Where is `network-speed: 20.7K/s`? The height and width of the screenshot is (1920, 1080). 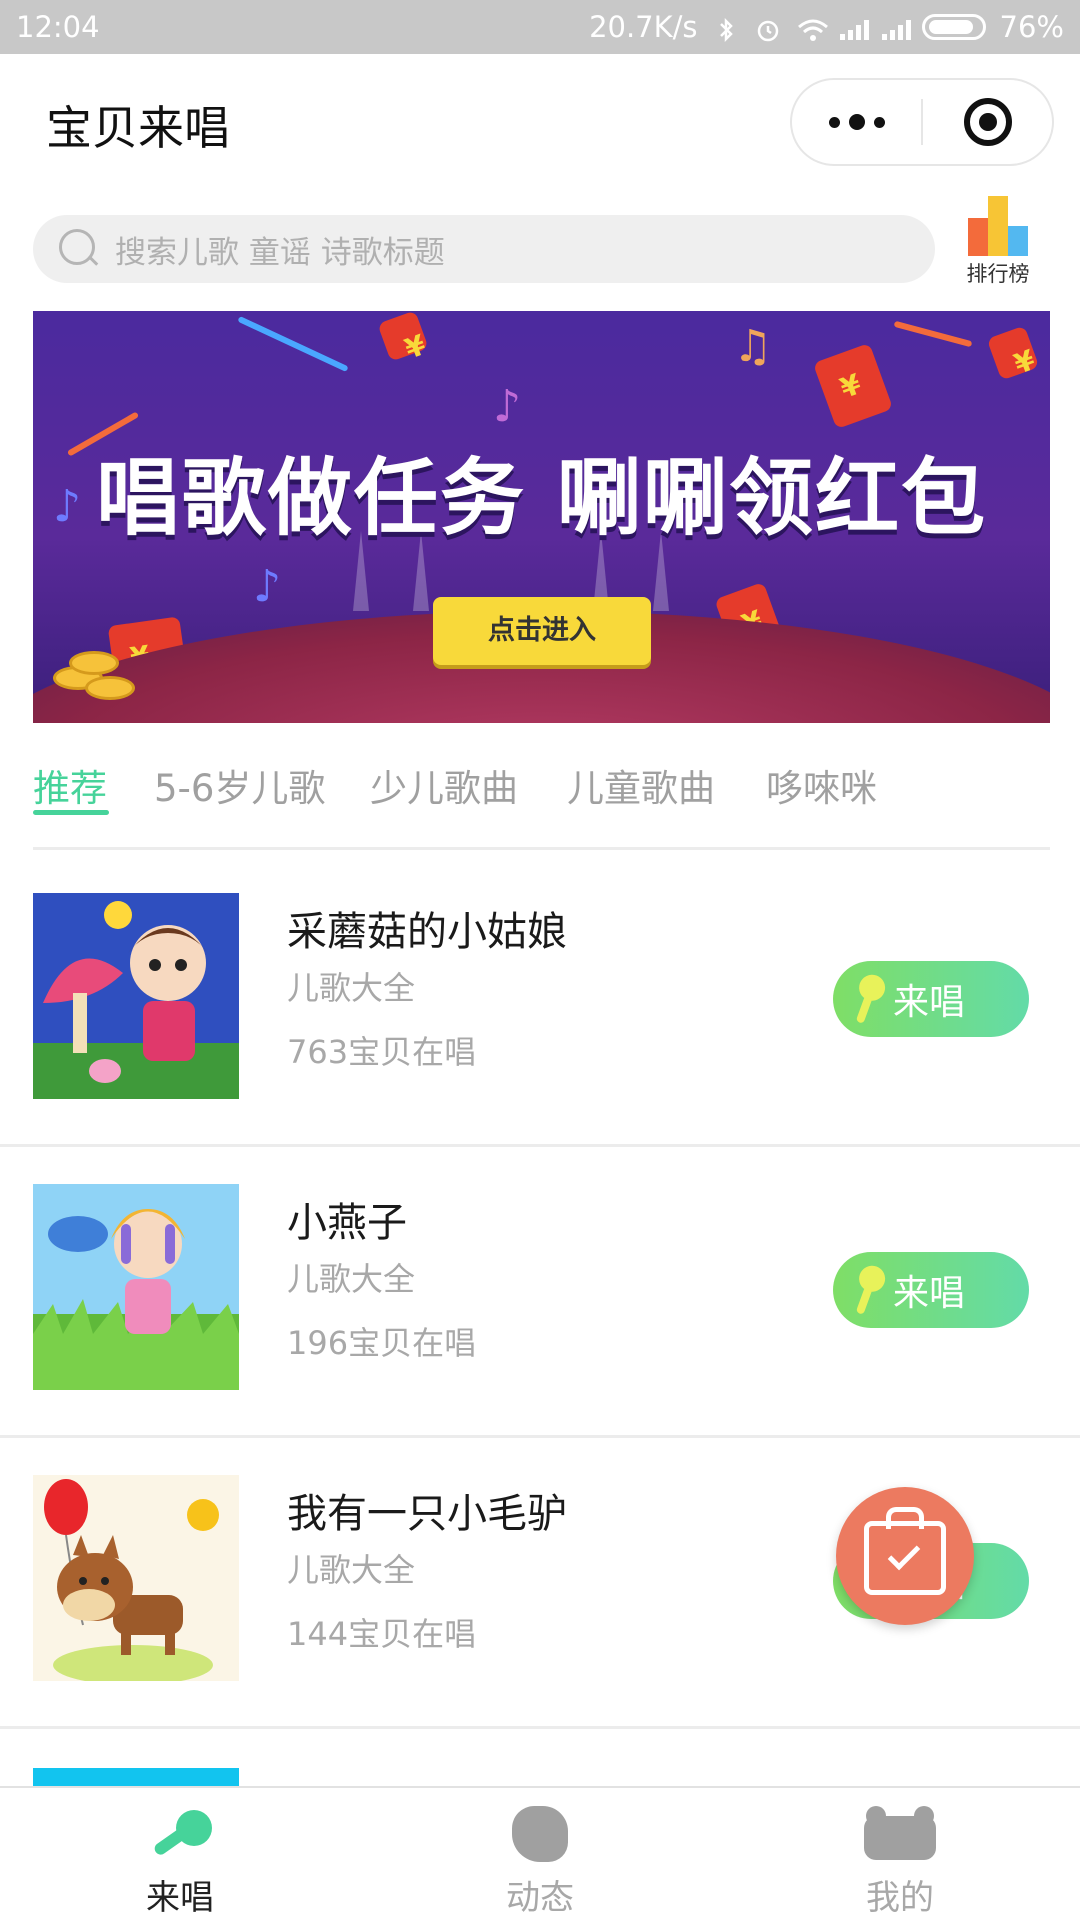 network-speed: 20.7K/s is located at coordinates (643, 27).